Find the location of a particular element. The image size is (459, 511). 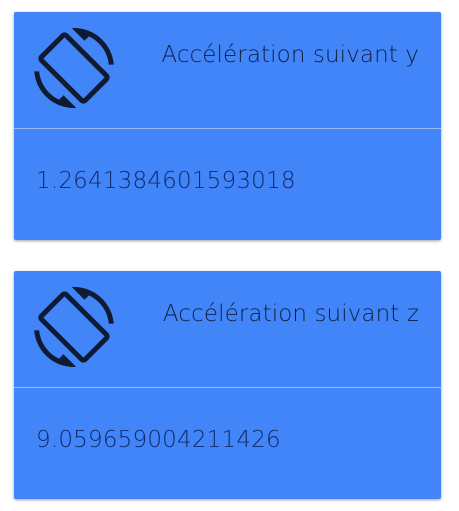

card-title: Accélération suivant z is located at coordinates (290, 314).